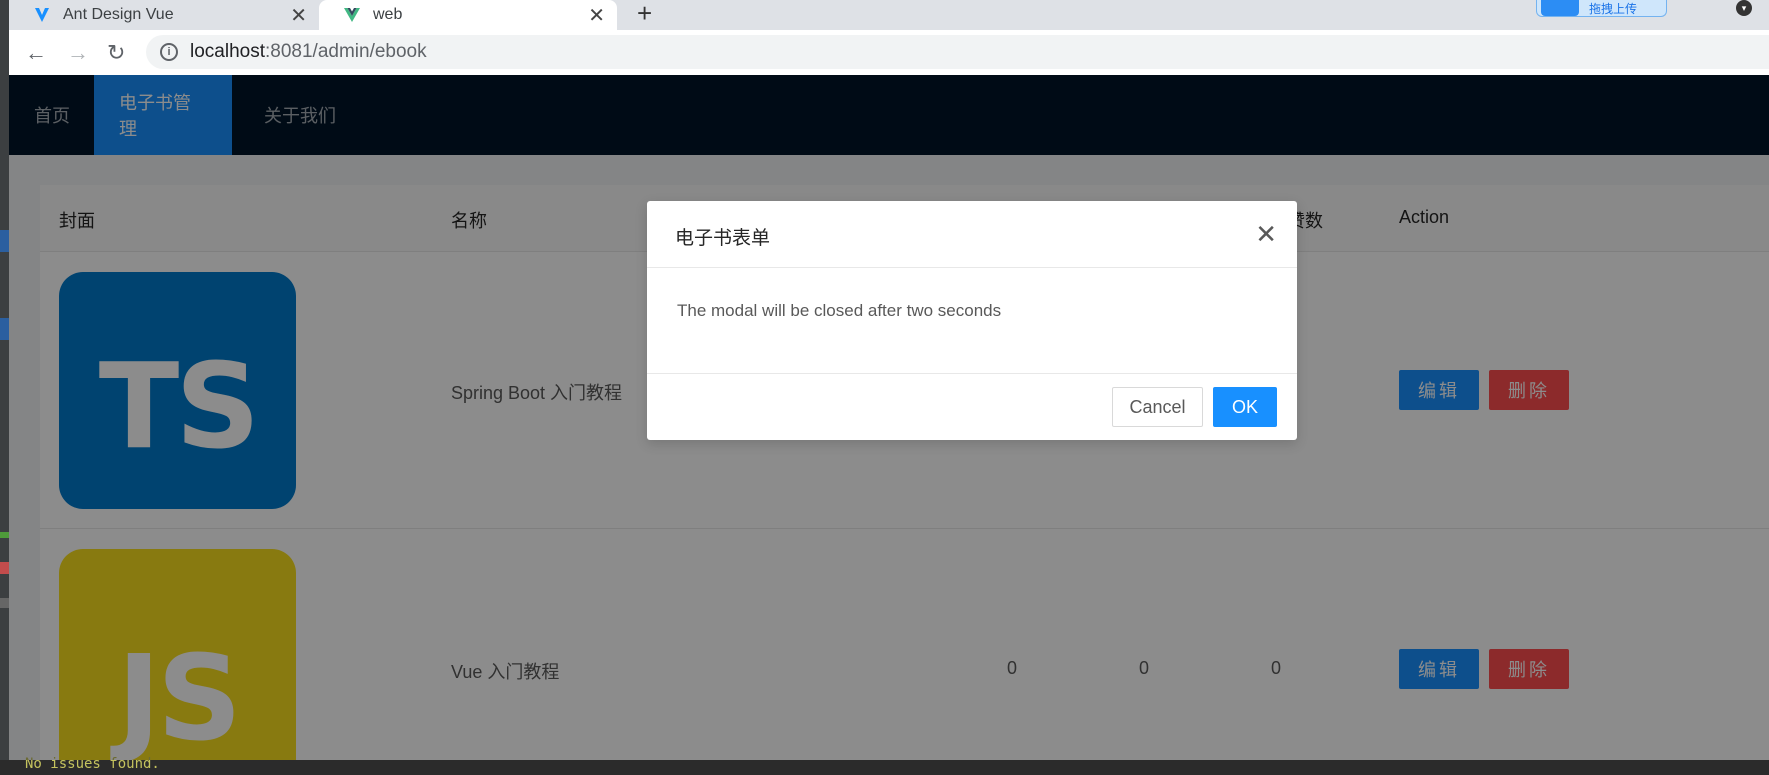  I want to click on modal-footer: Cancel OK, so click(1194, 407).